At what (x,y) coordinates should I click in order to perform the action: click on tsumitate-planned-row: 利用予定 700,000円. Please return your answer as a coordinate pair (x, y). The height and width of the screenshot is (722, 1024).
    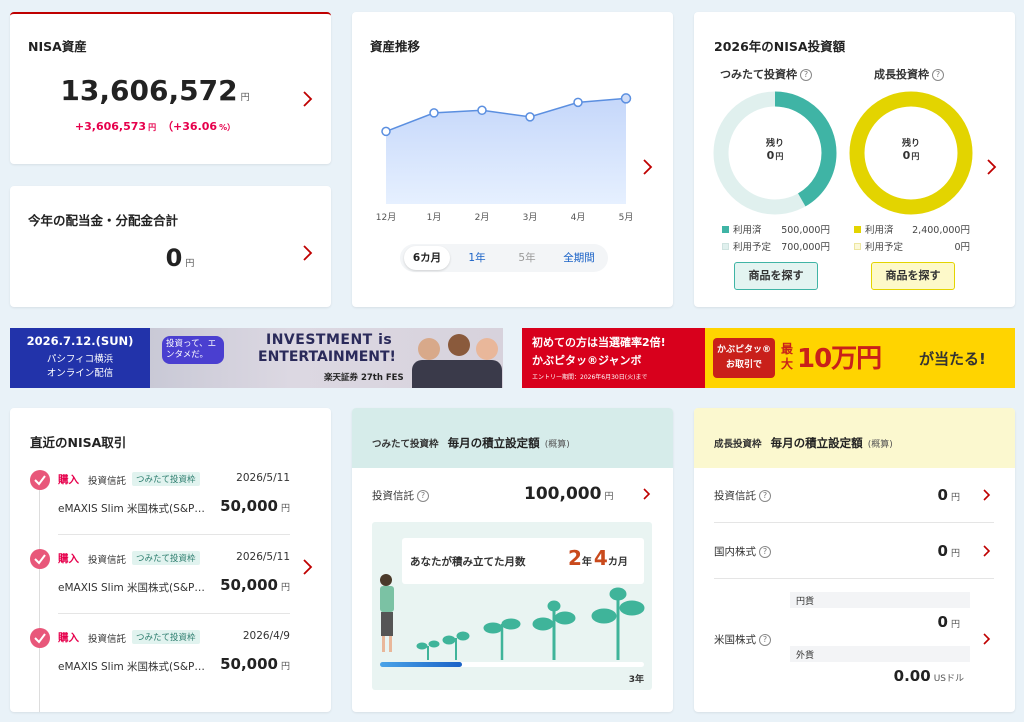
    Looking at the image, I should click on (776, 246).